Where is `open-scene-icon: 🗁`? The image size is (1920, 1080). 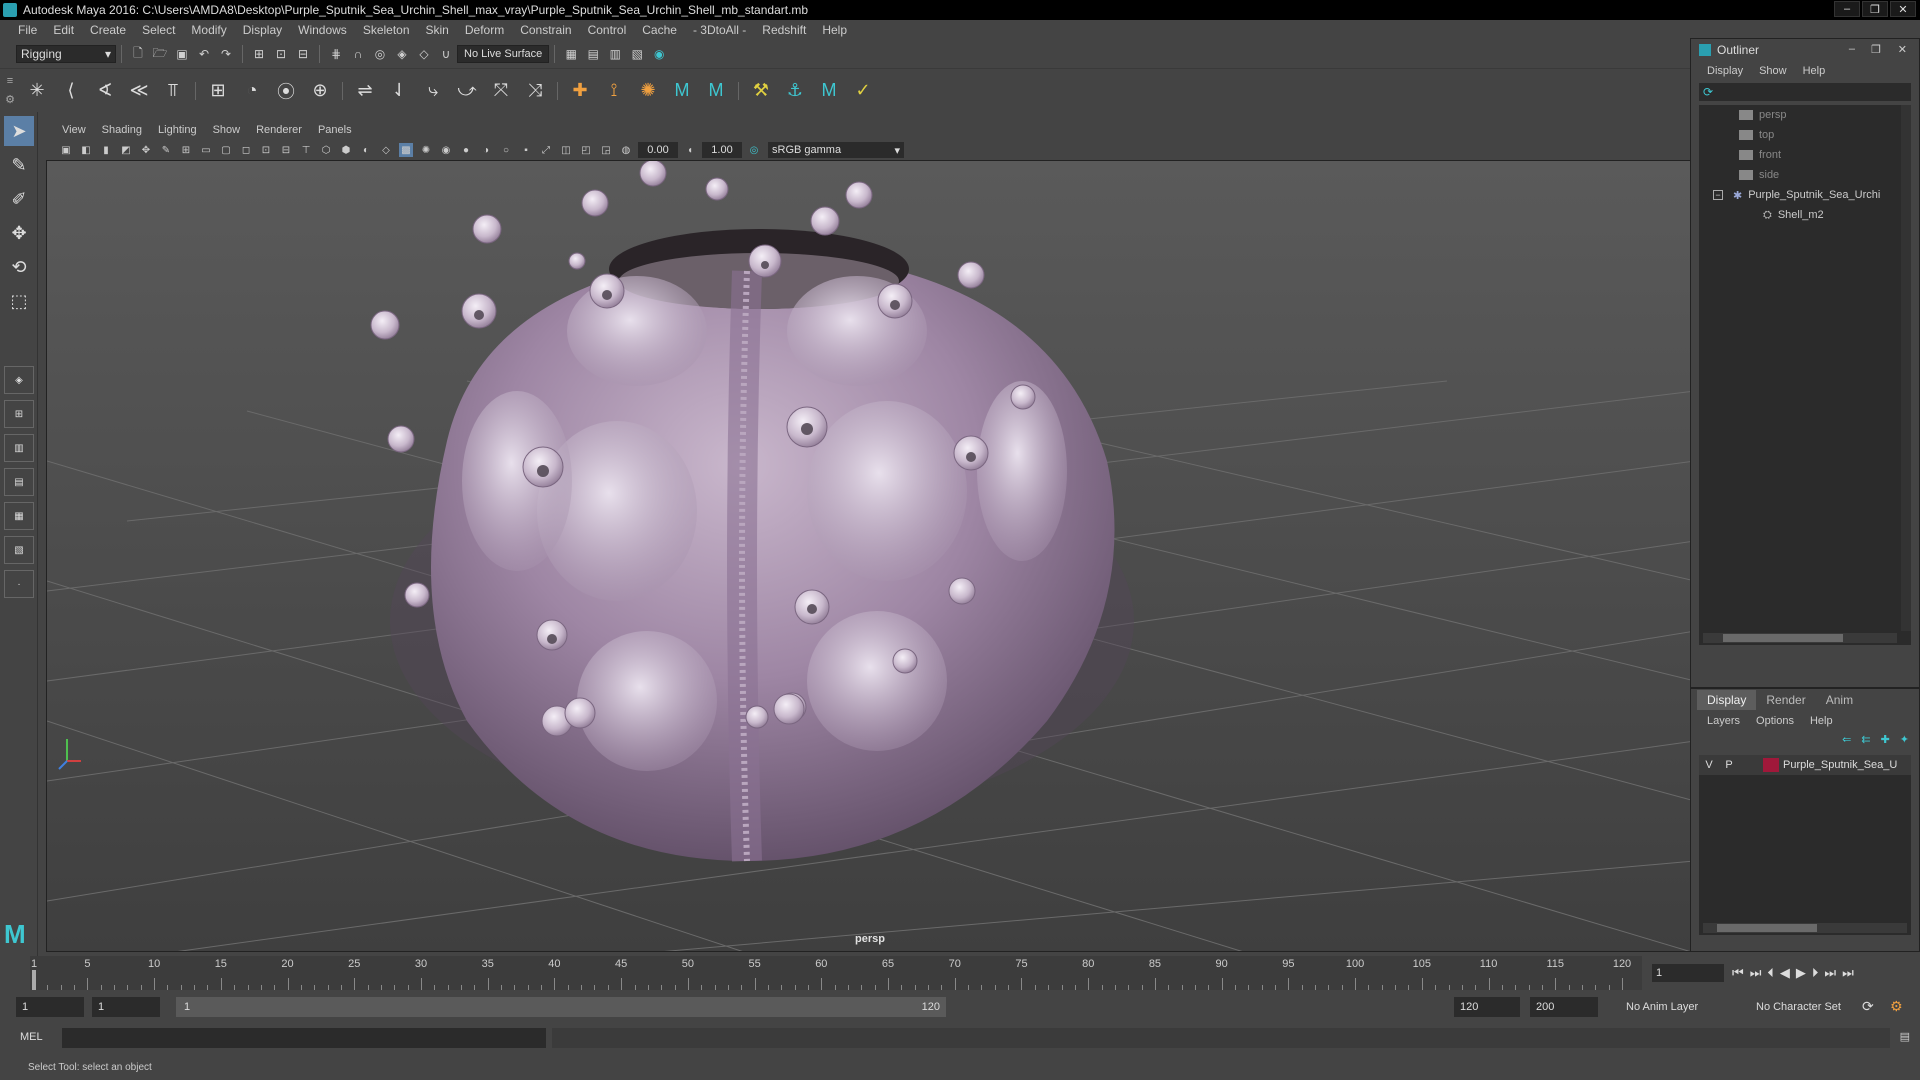 open-scene-icon: 🗁 is located at coordinates (160, 54).